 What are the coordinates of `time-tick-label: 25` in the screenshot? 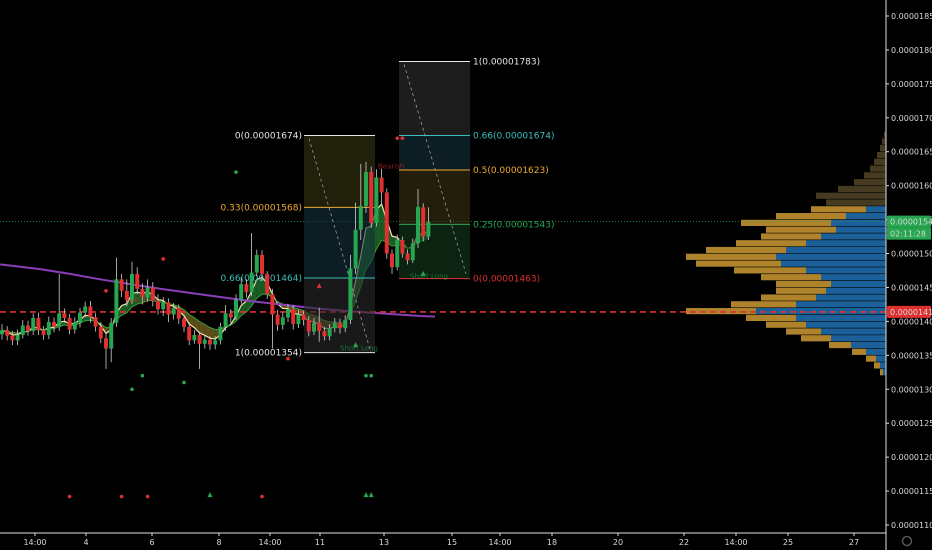 It's located at (788, 542).